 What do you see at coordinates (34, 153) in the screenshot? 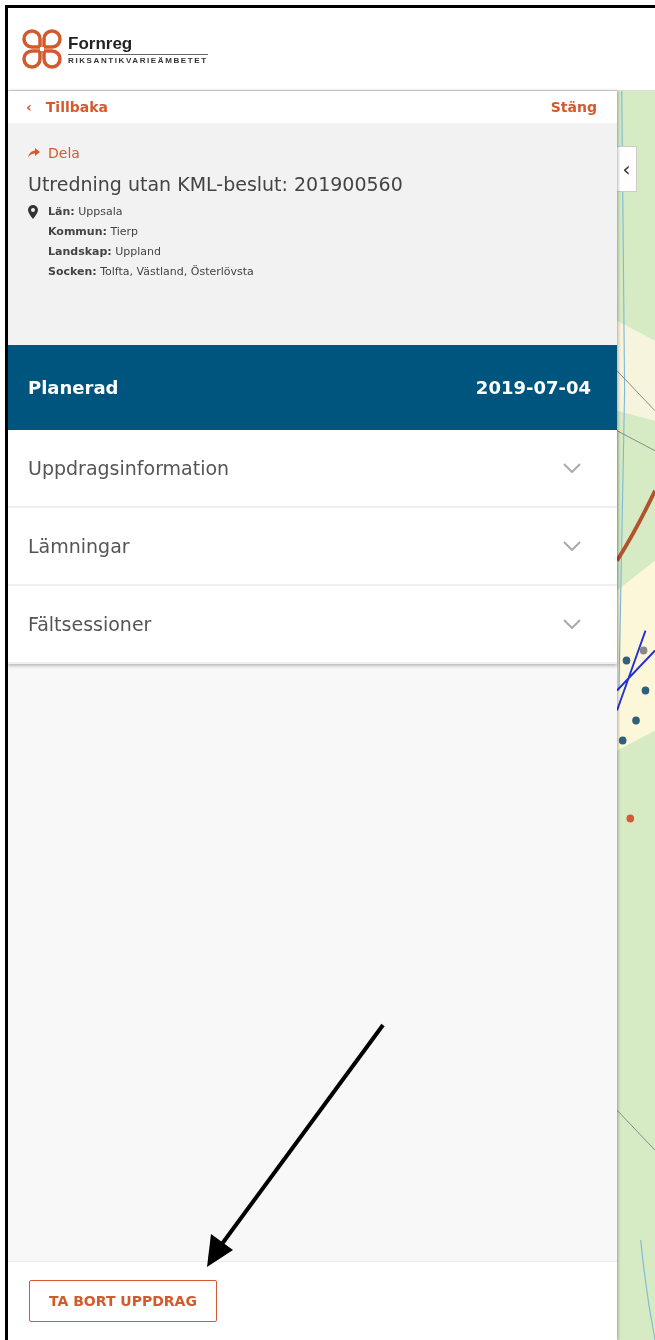
I see `share-arrow-icon` at bounding box center [34, 153].